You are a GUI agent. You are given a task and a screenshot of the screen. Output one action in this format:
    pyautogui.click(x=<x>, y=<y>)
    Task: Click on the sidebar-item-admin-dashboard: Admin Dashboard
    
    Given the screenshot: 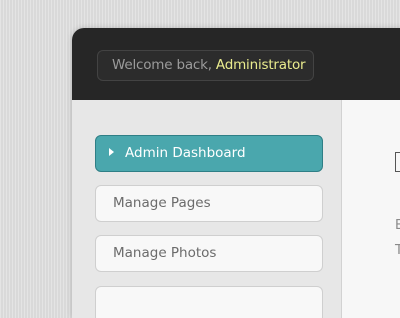 What is the action you would take?
    pyautogui.click(x=209, y=153)
    